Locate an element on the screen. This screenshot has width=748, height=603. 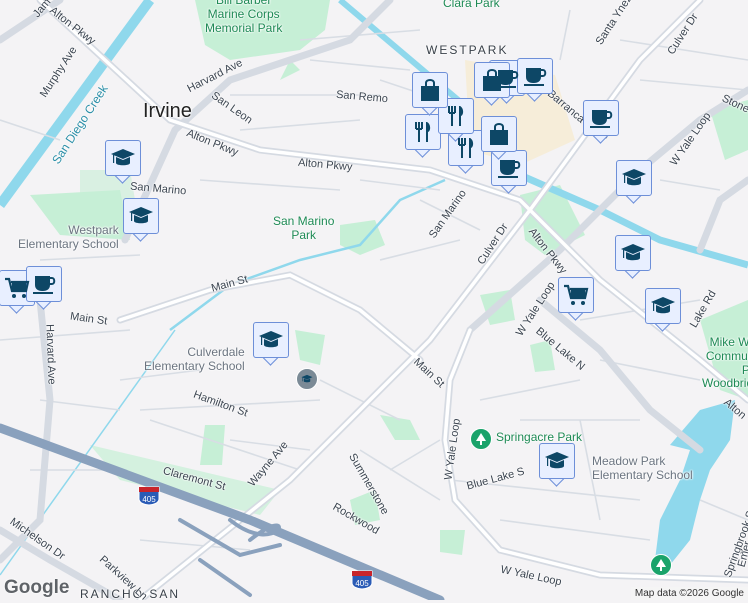
cart-marker is located at coordinates (576, 299).